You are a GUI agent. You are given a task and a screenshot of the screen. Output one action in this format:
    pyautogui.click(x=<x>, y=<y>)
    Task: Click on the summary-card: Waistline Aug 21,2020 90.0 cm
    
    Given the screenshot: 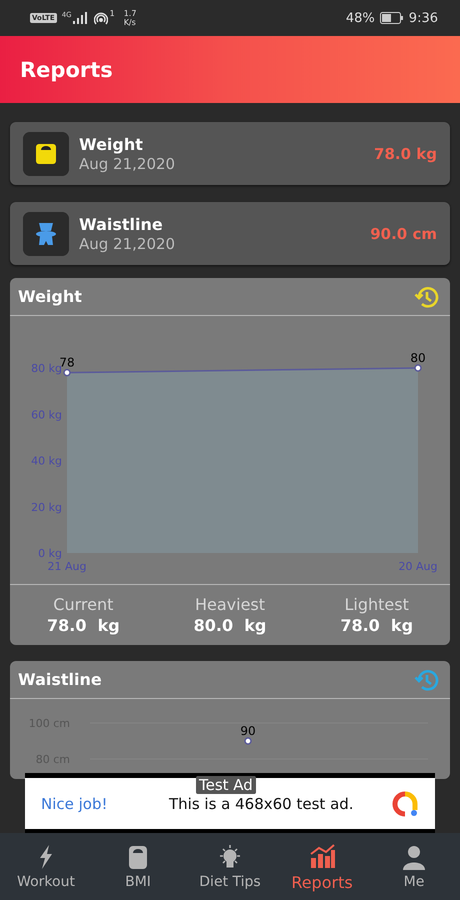 What is the action you would take?
    pyautogui.click(x=230, y=233)
    